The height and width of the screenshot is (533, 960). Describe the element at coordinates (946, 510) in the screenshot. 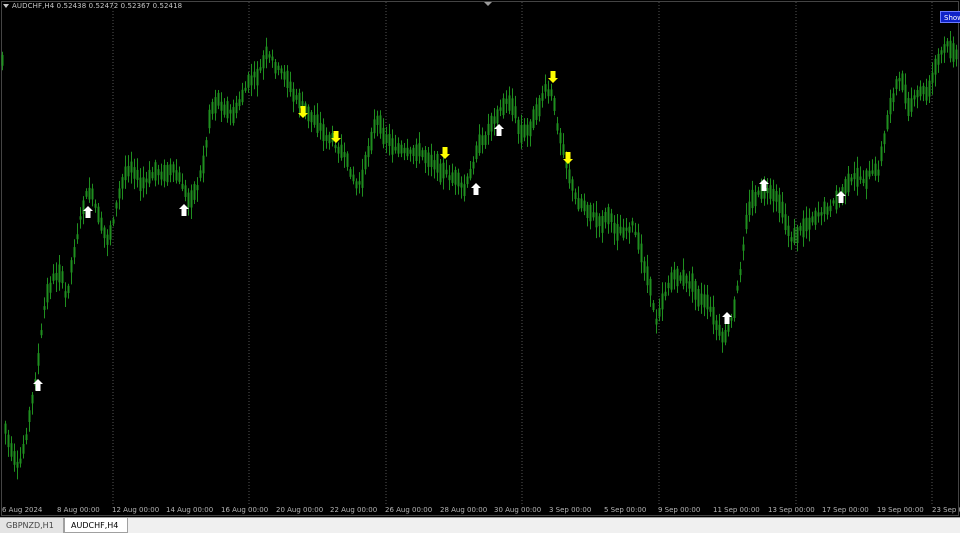

I see `time-axis-label: 23 Sep 0` at that location.